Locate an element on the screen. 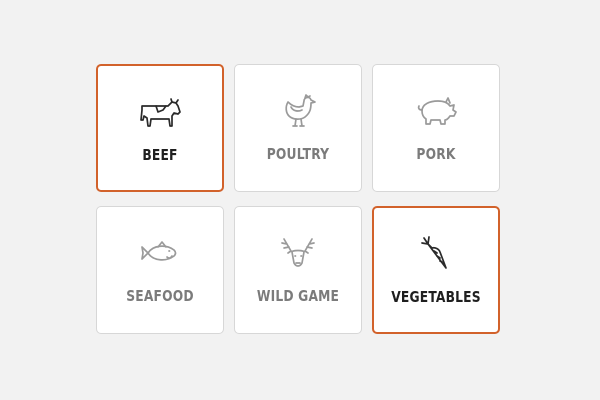 The height and width of the screenshot is (400, 600). category-label: POULTRY is located at coordinates (298, 154).